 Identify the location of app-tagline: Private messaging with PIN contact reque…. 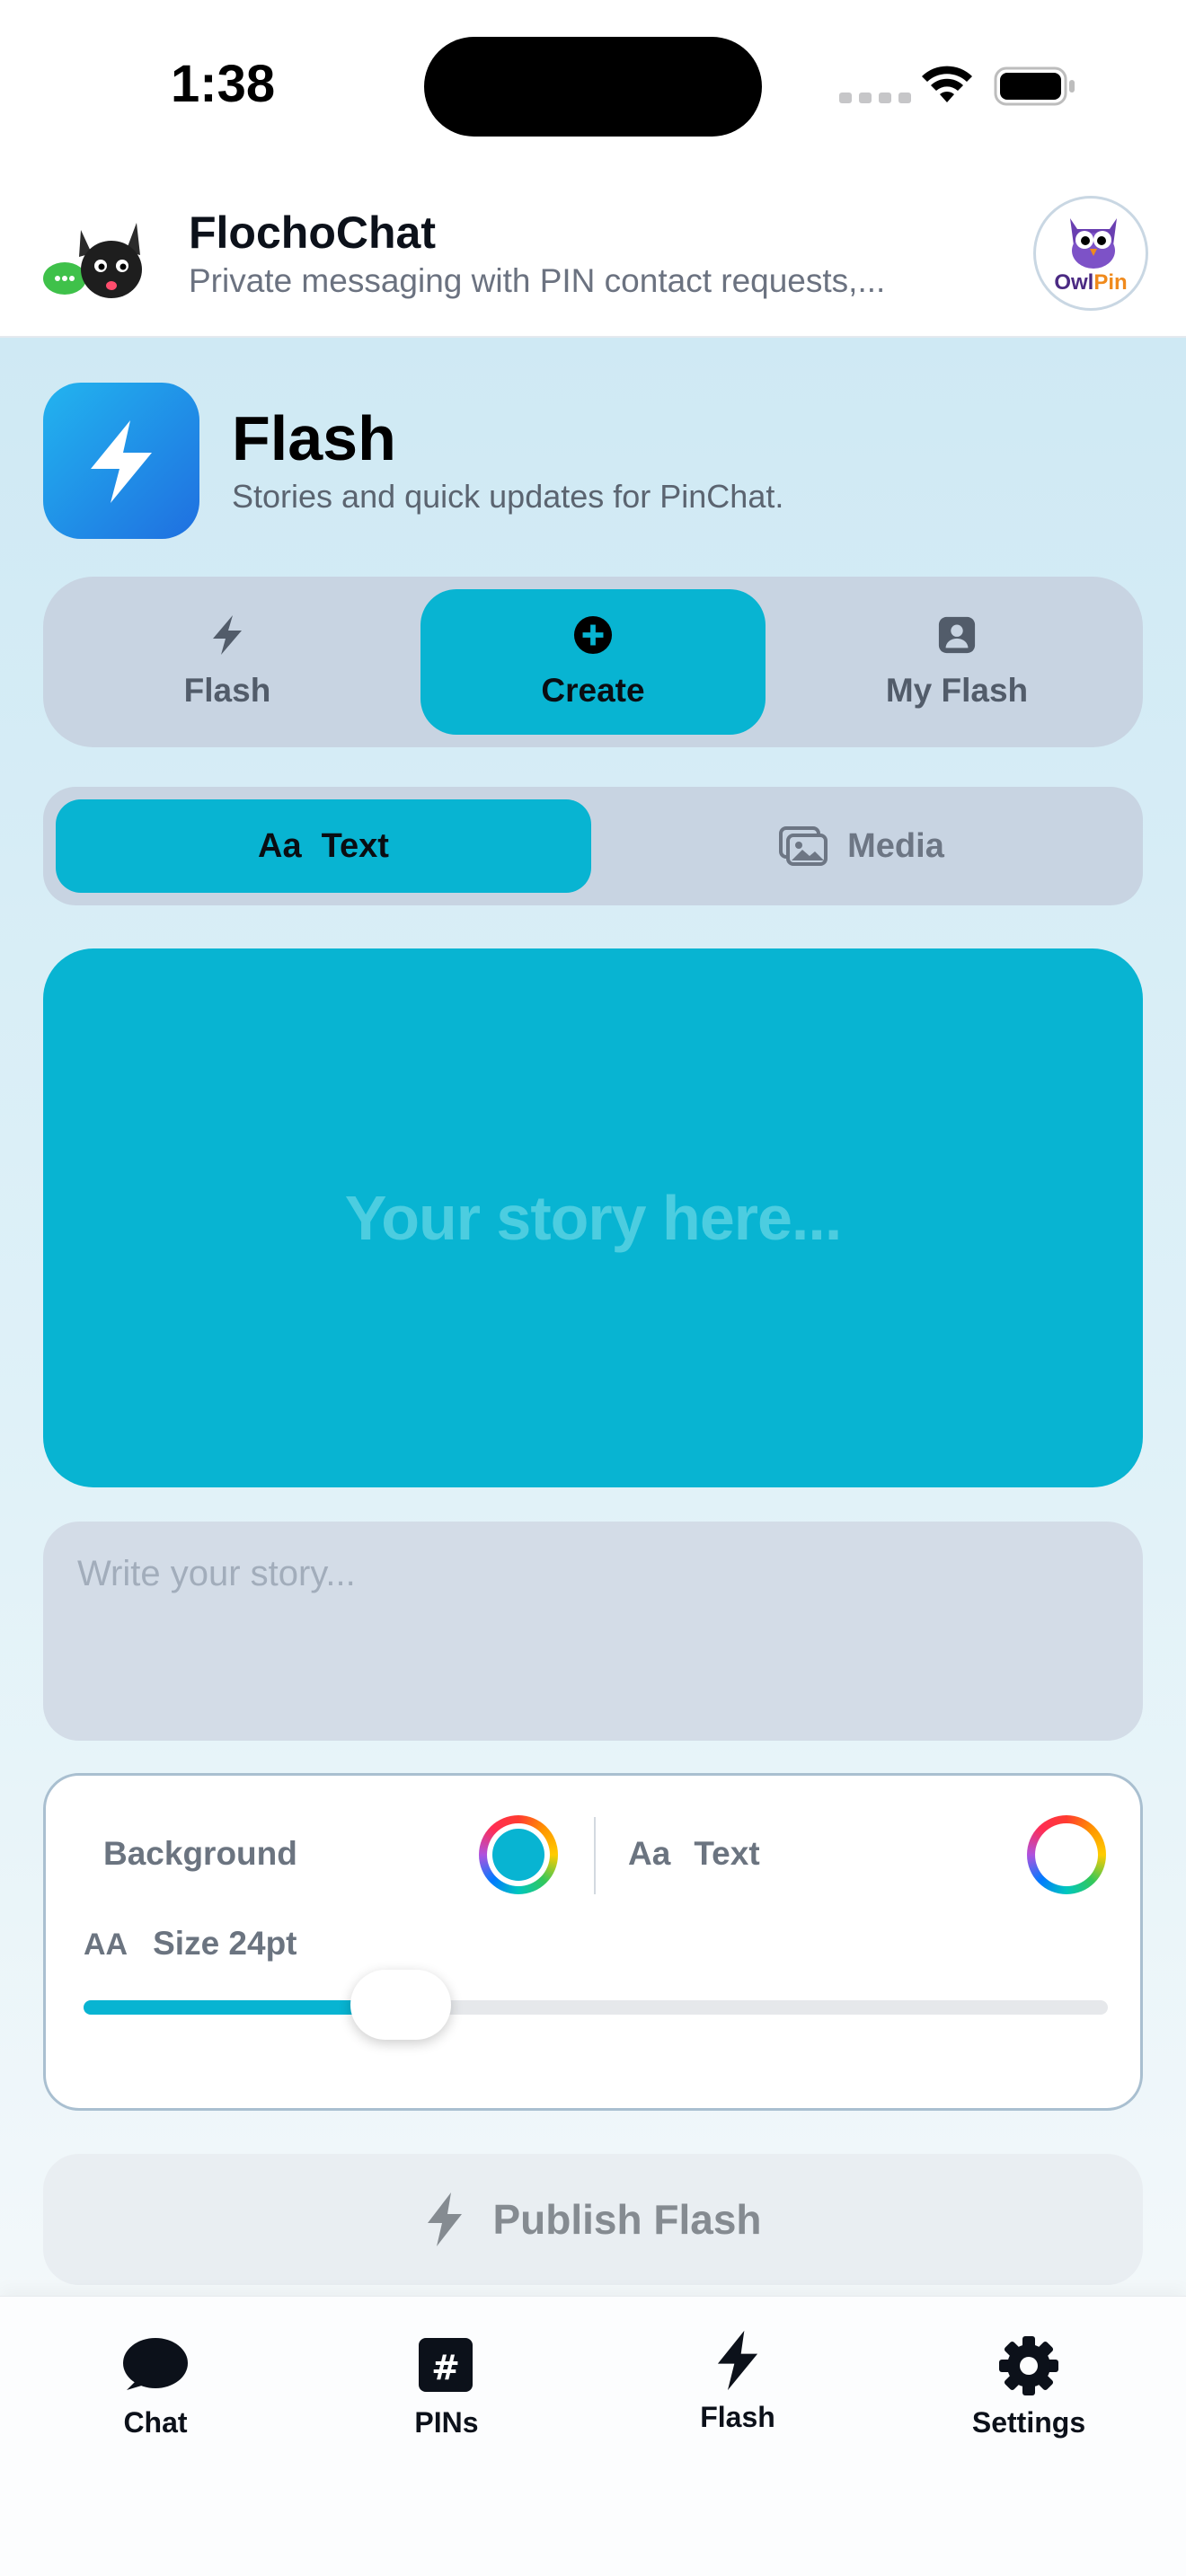
(537, 280).